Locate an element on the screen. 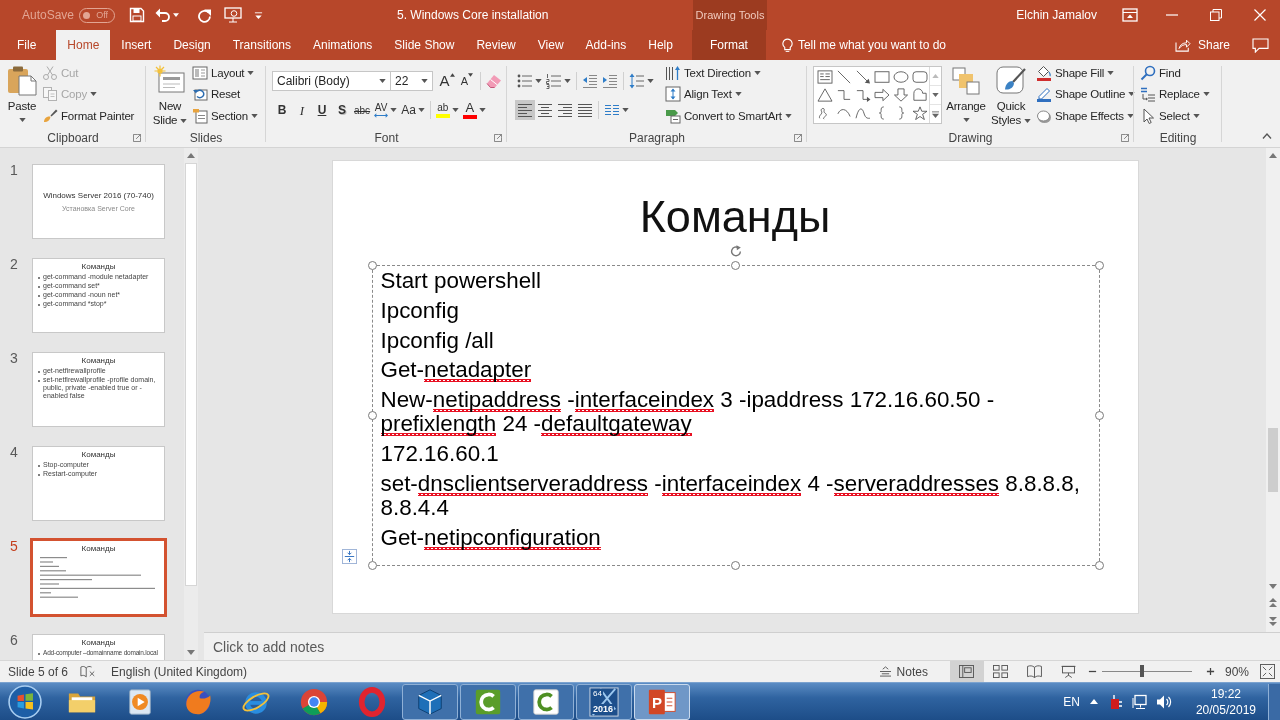  ribbon-display-icon is located at coordinates (1130, 15).